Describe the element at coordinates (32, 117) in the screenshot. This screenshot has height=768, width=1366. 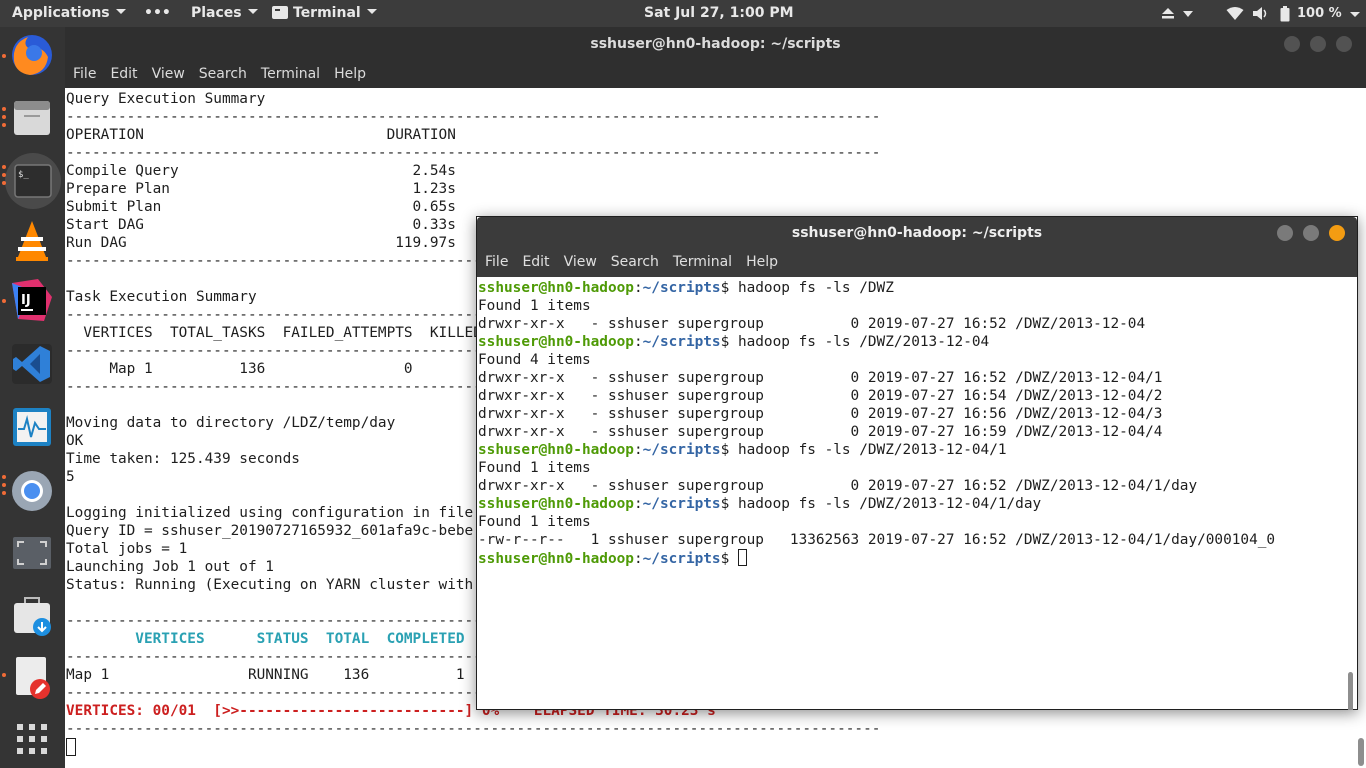
I see `files-icon` at that location.